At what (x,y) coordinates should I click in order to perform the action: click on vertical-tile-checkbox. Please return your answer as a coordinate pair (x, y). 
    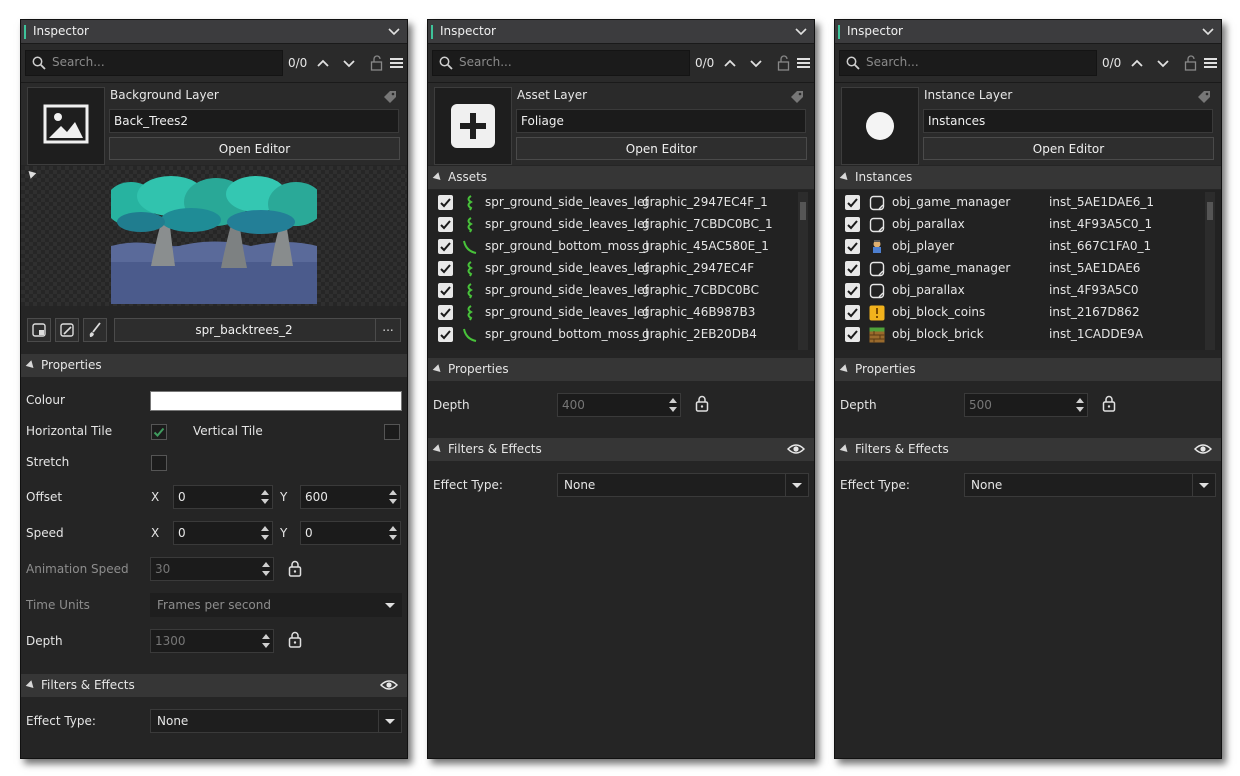
    Looking at the image, I should click on (392, 432).